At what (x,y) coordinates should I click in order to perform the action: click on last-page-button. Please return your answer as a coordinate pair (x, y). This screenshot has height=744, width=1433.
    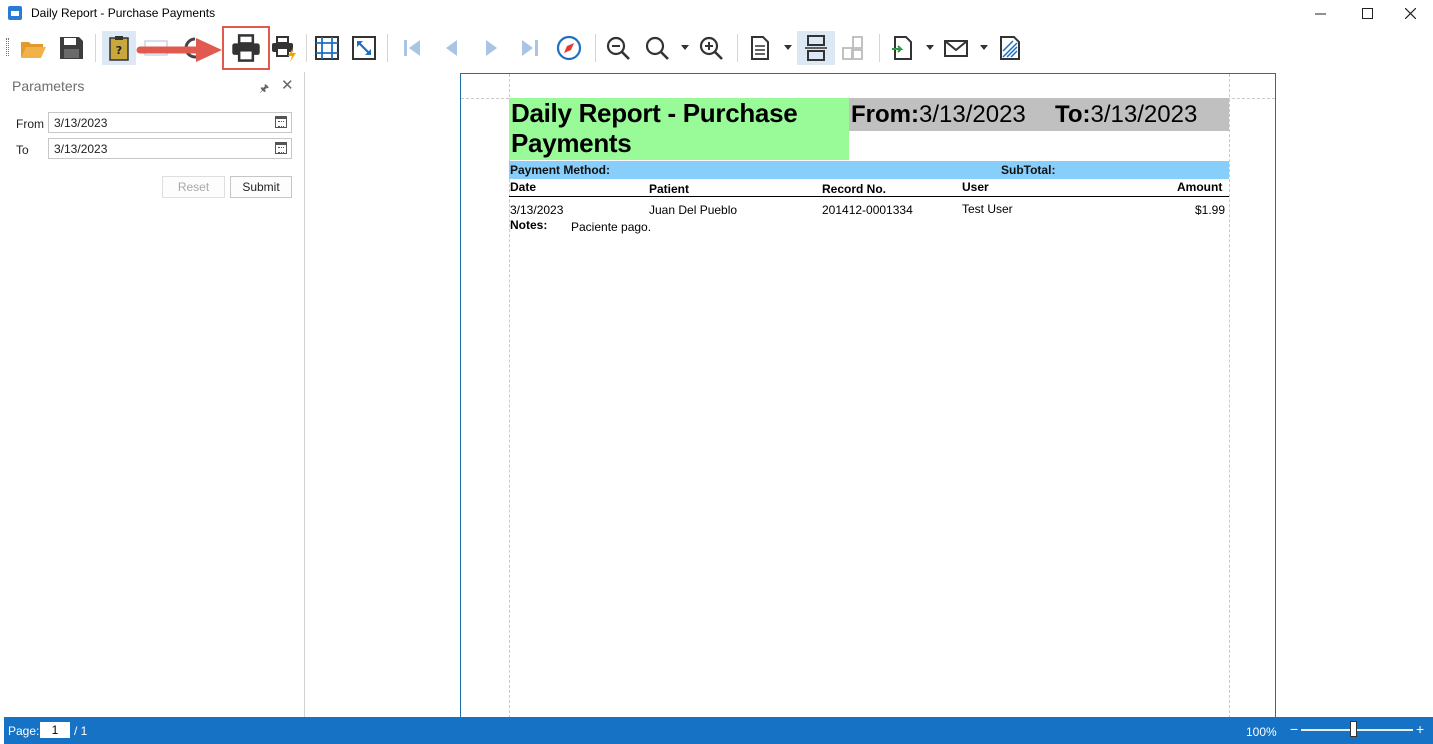
    Looking at the image, I should click on (530, 48).